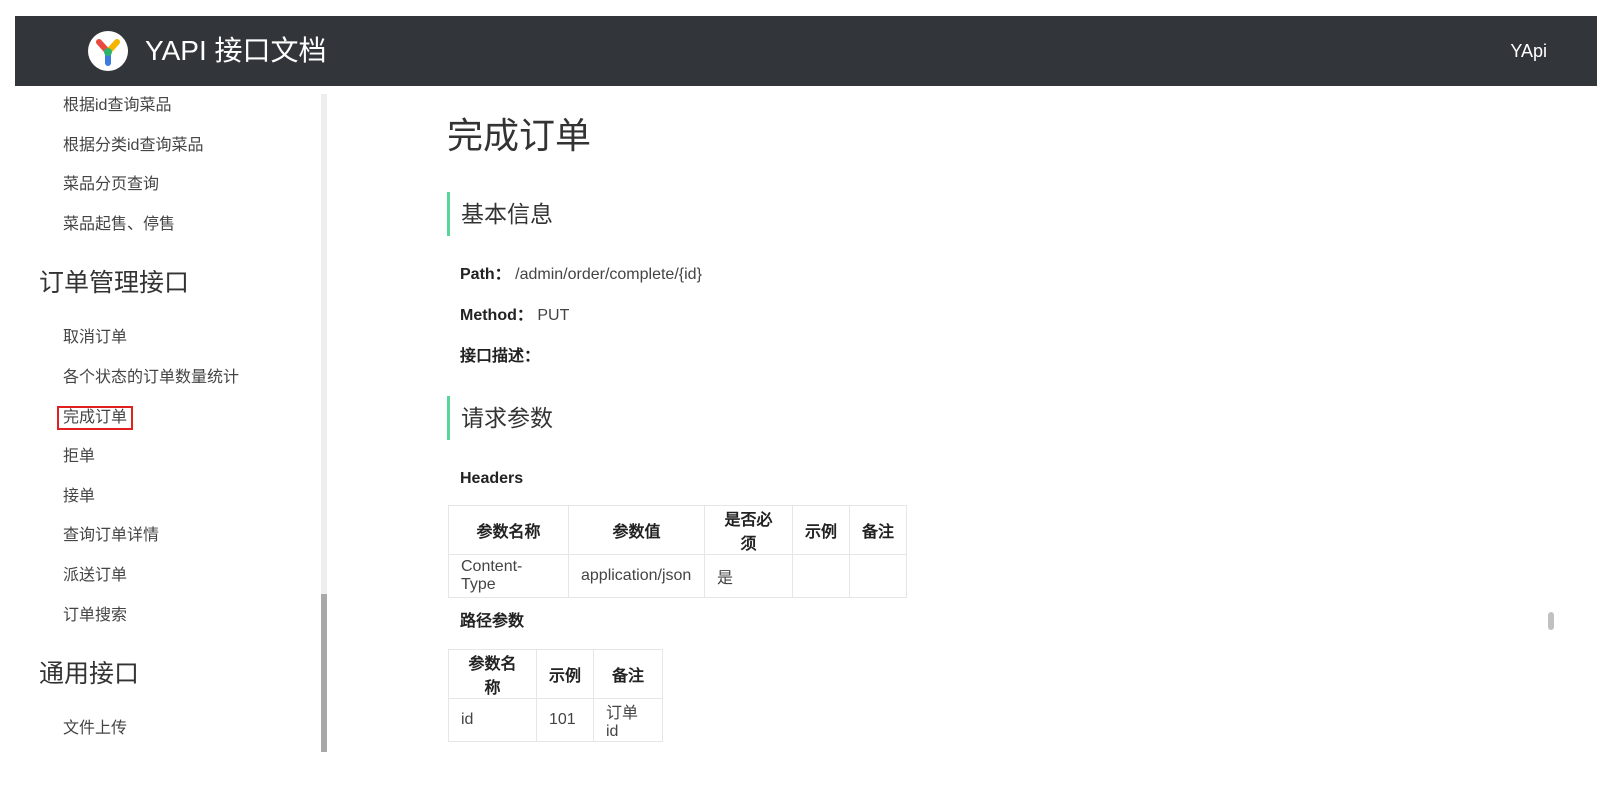  I want to click on app-title: YAPI 接口文档, so click(236, 50).